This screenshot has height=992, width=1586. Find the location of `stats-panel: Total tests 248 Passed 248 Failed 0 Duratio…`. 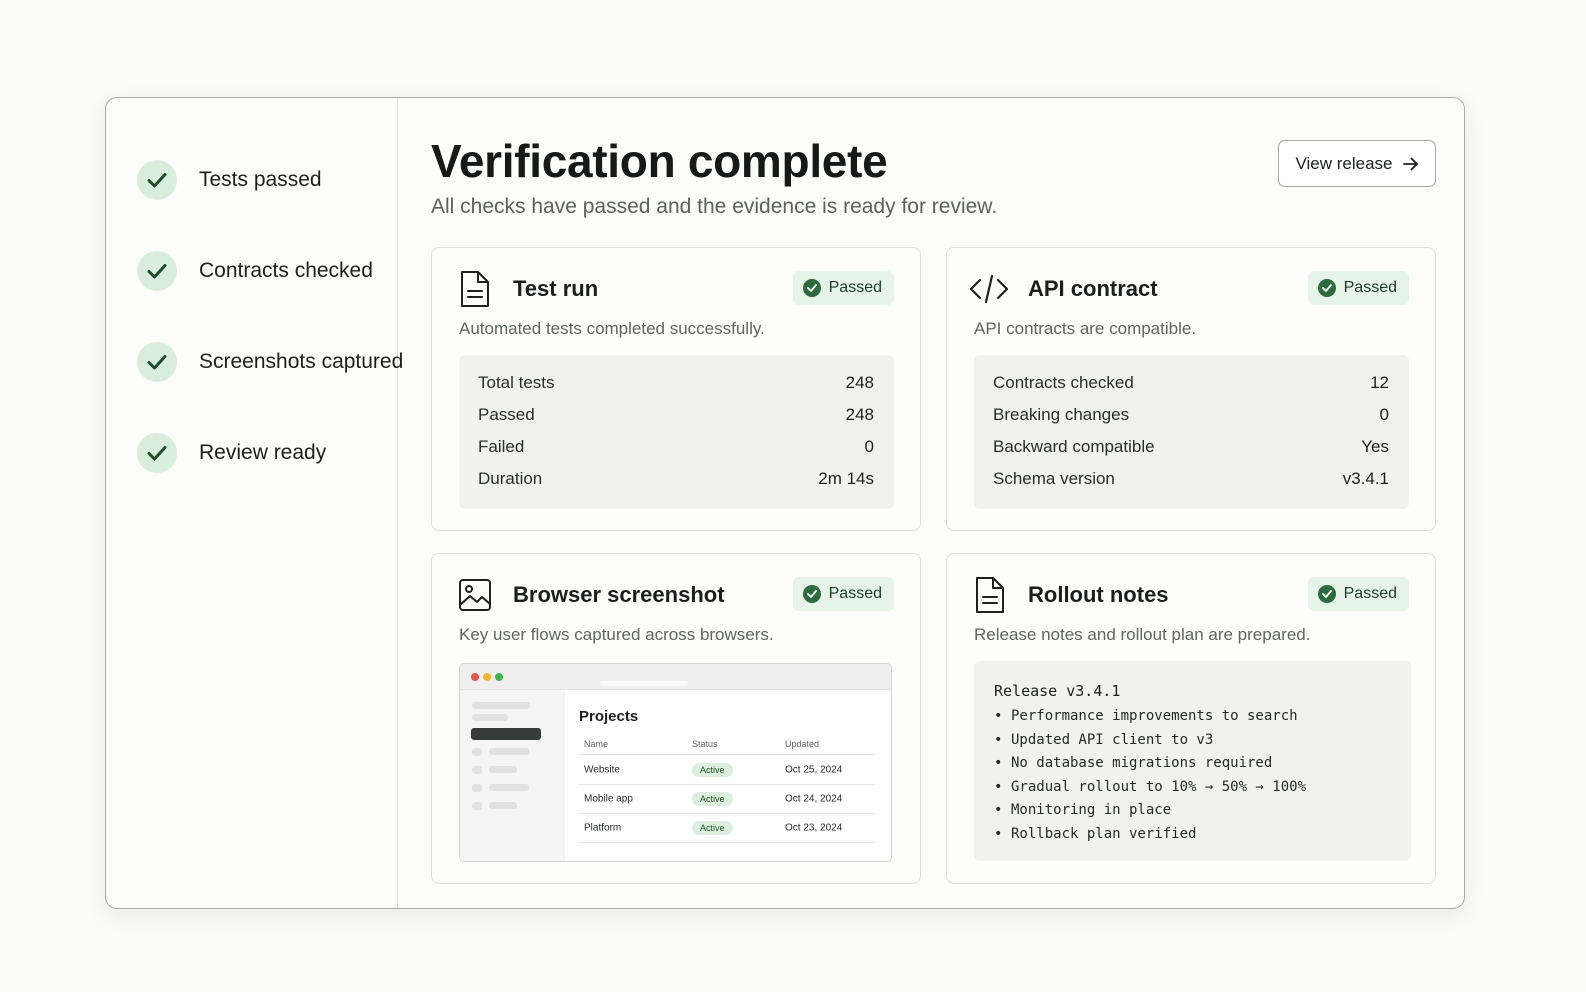

stats-panel: Total tests 248 Passed 248 Failed 0 Duratio… is located at coordinates (676, 432).